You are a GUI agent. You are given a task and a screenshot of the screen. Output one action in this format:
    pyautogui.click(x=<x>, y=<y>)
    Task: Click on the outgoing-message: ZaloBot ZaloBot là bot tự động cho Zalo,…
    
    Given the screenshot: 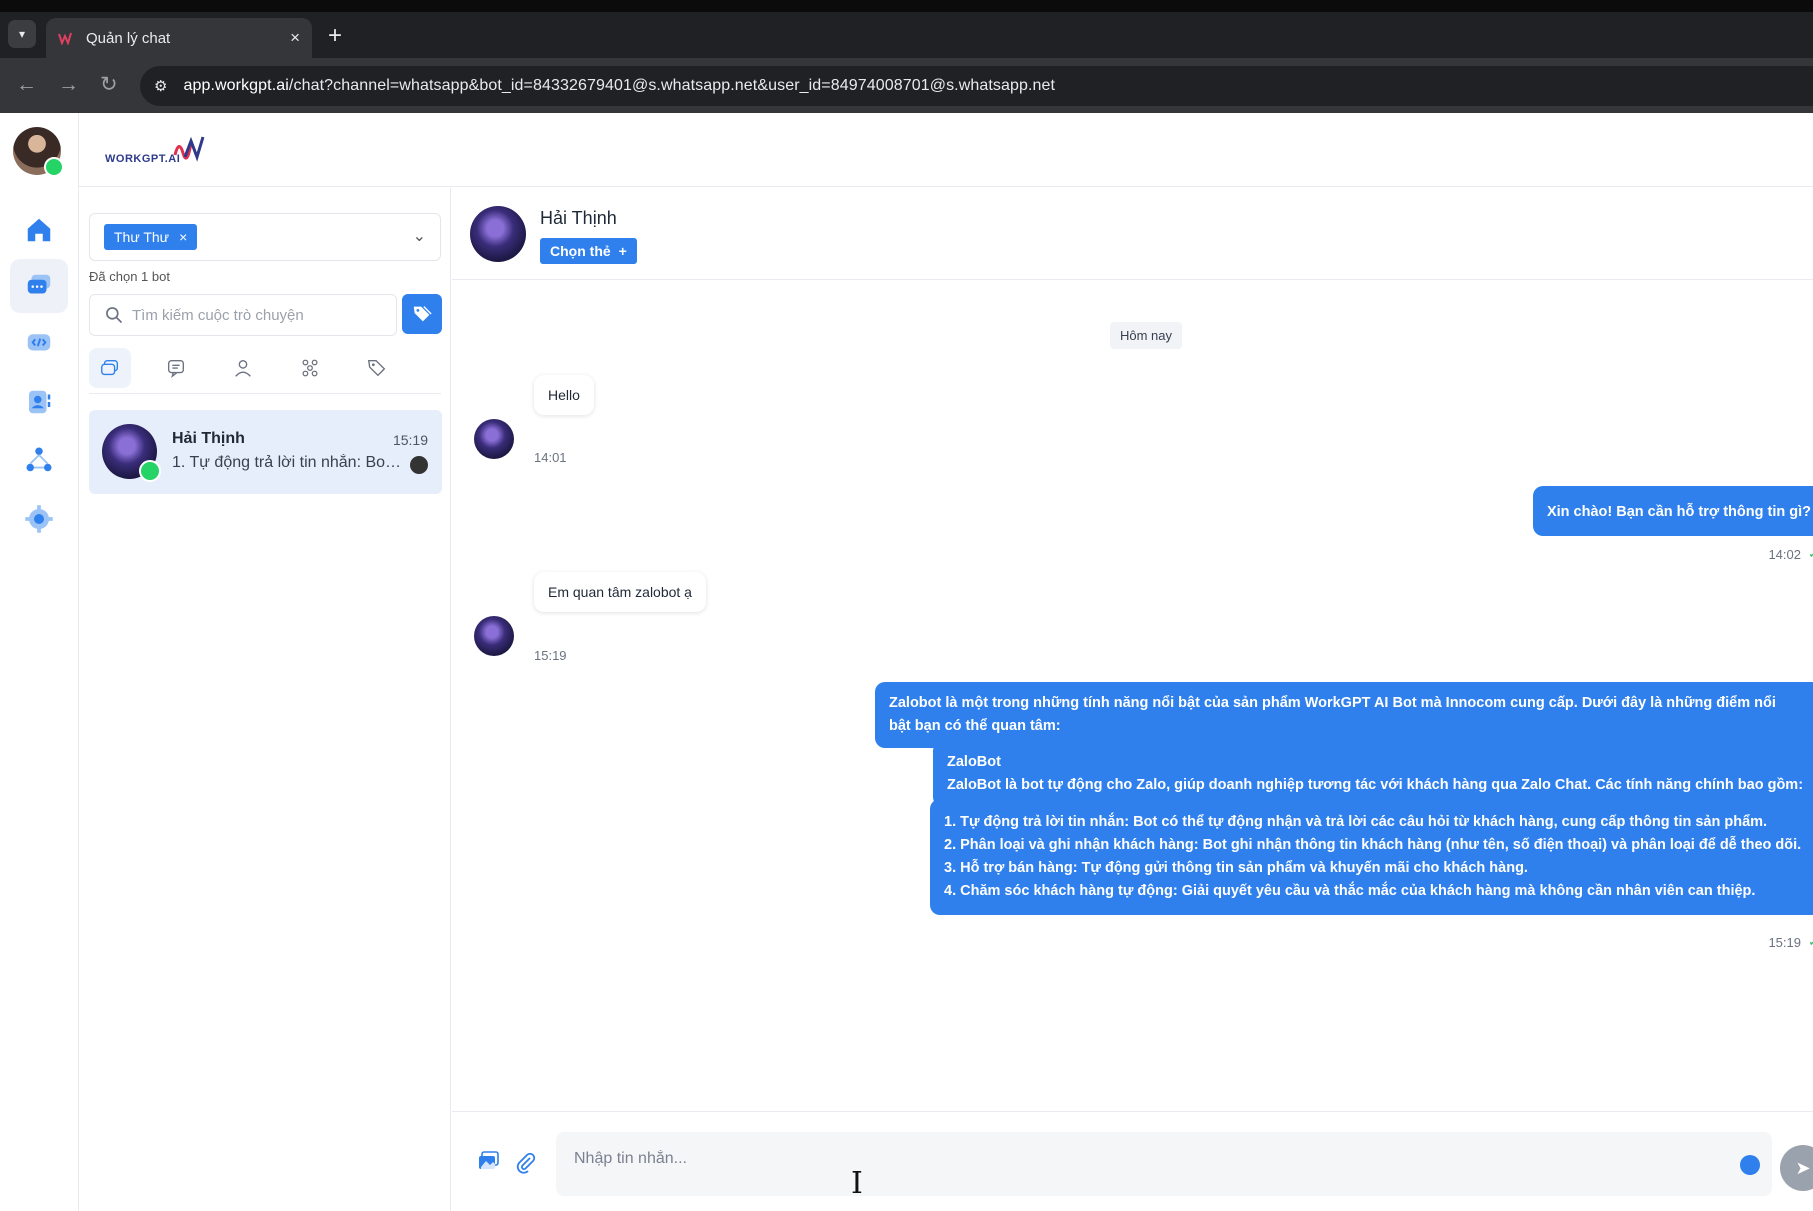 What is the action you would take?
    pyautogui.click(x=1373, y=774)
    